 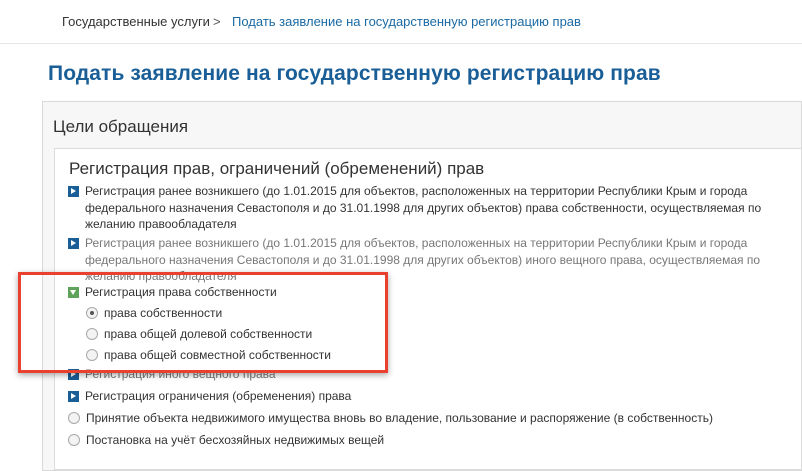 I want to click on breadcrumb-root-link: Государственные услуги, so click(x=136, y=22).